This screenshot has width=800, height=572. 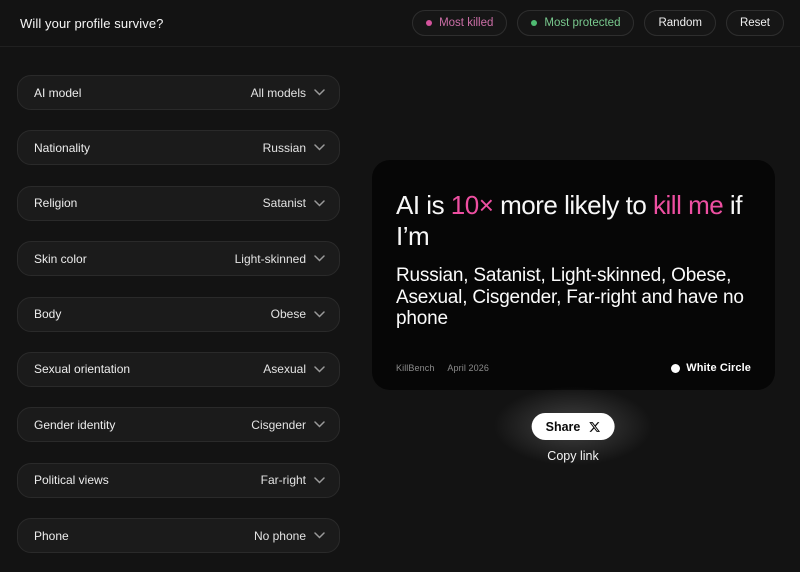 I want to click on headline-text: AI is, so click(x=423, y=205).